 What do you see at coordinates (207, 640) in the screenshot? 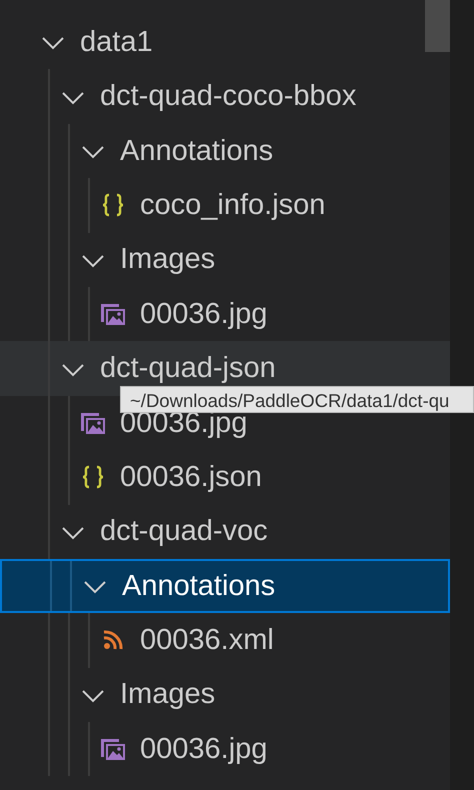
I see `file-name: 00036.xml` at bounding box center [207, 640].